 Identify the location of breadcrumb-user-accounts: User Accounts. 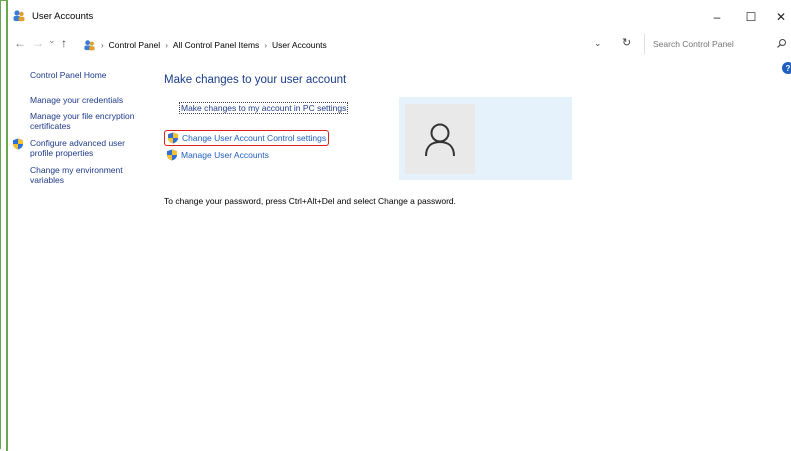
(299, 45).